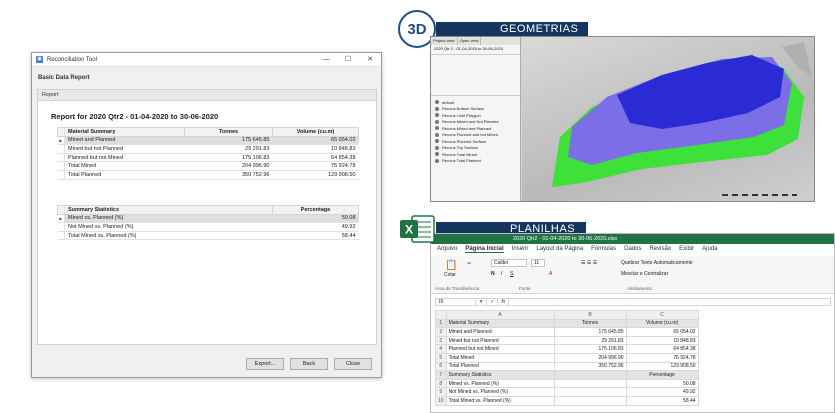 This screenshot has width=835, height=413. Describe the element at coordinates (441, 323) in the screenshot. I see `row-number: 1` at that location.